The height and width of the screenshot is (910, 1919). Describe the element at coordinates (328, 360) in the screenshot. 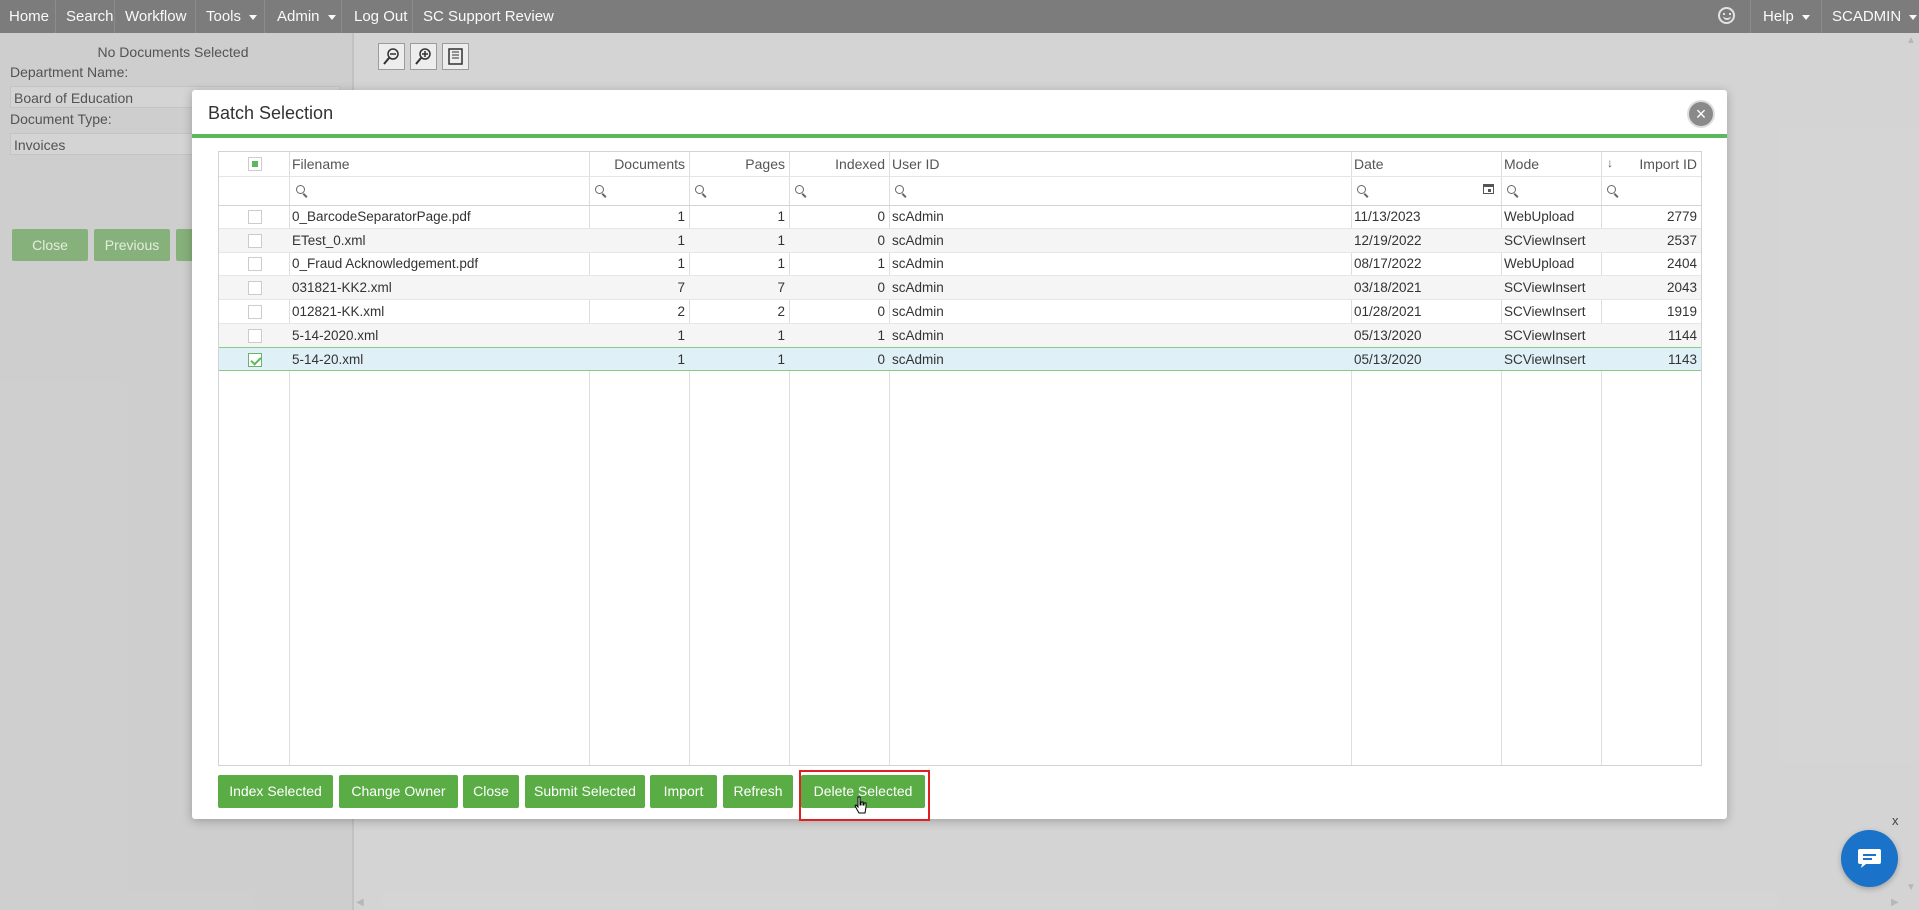

I see `filename-cell: 5-14-20.xml` at that location.